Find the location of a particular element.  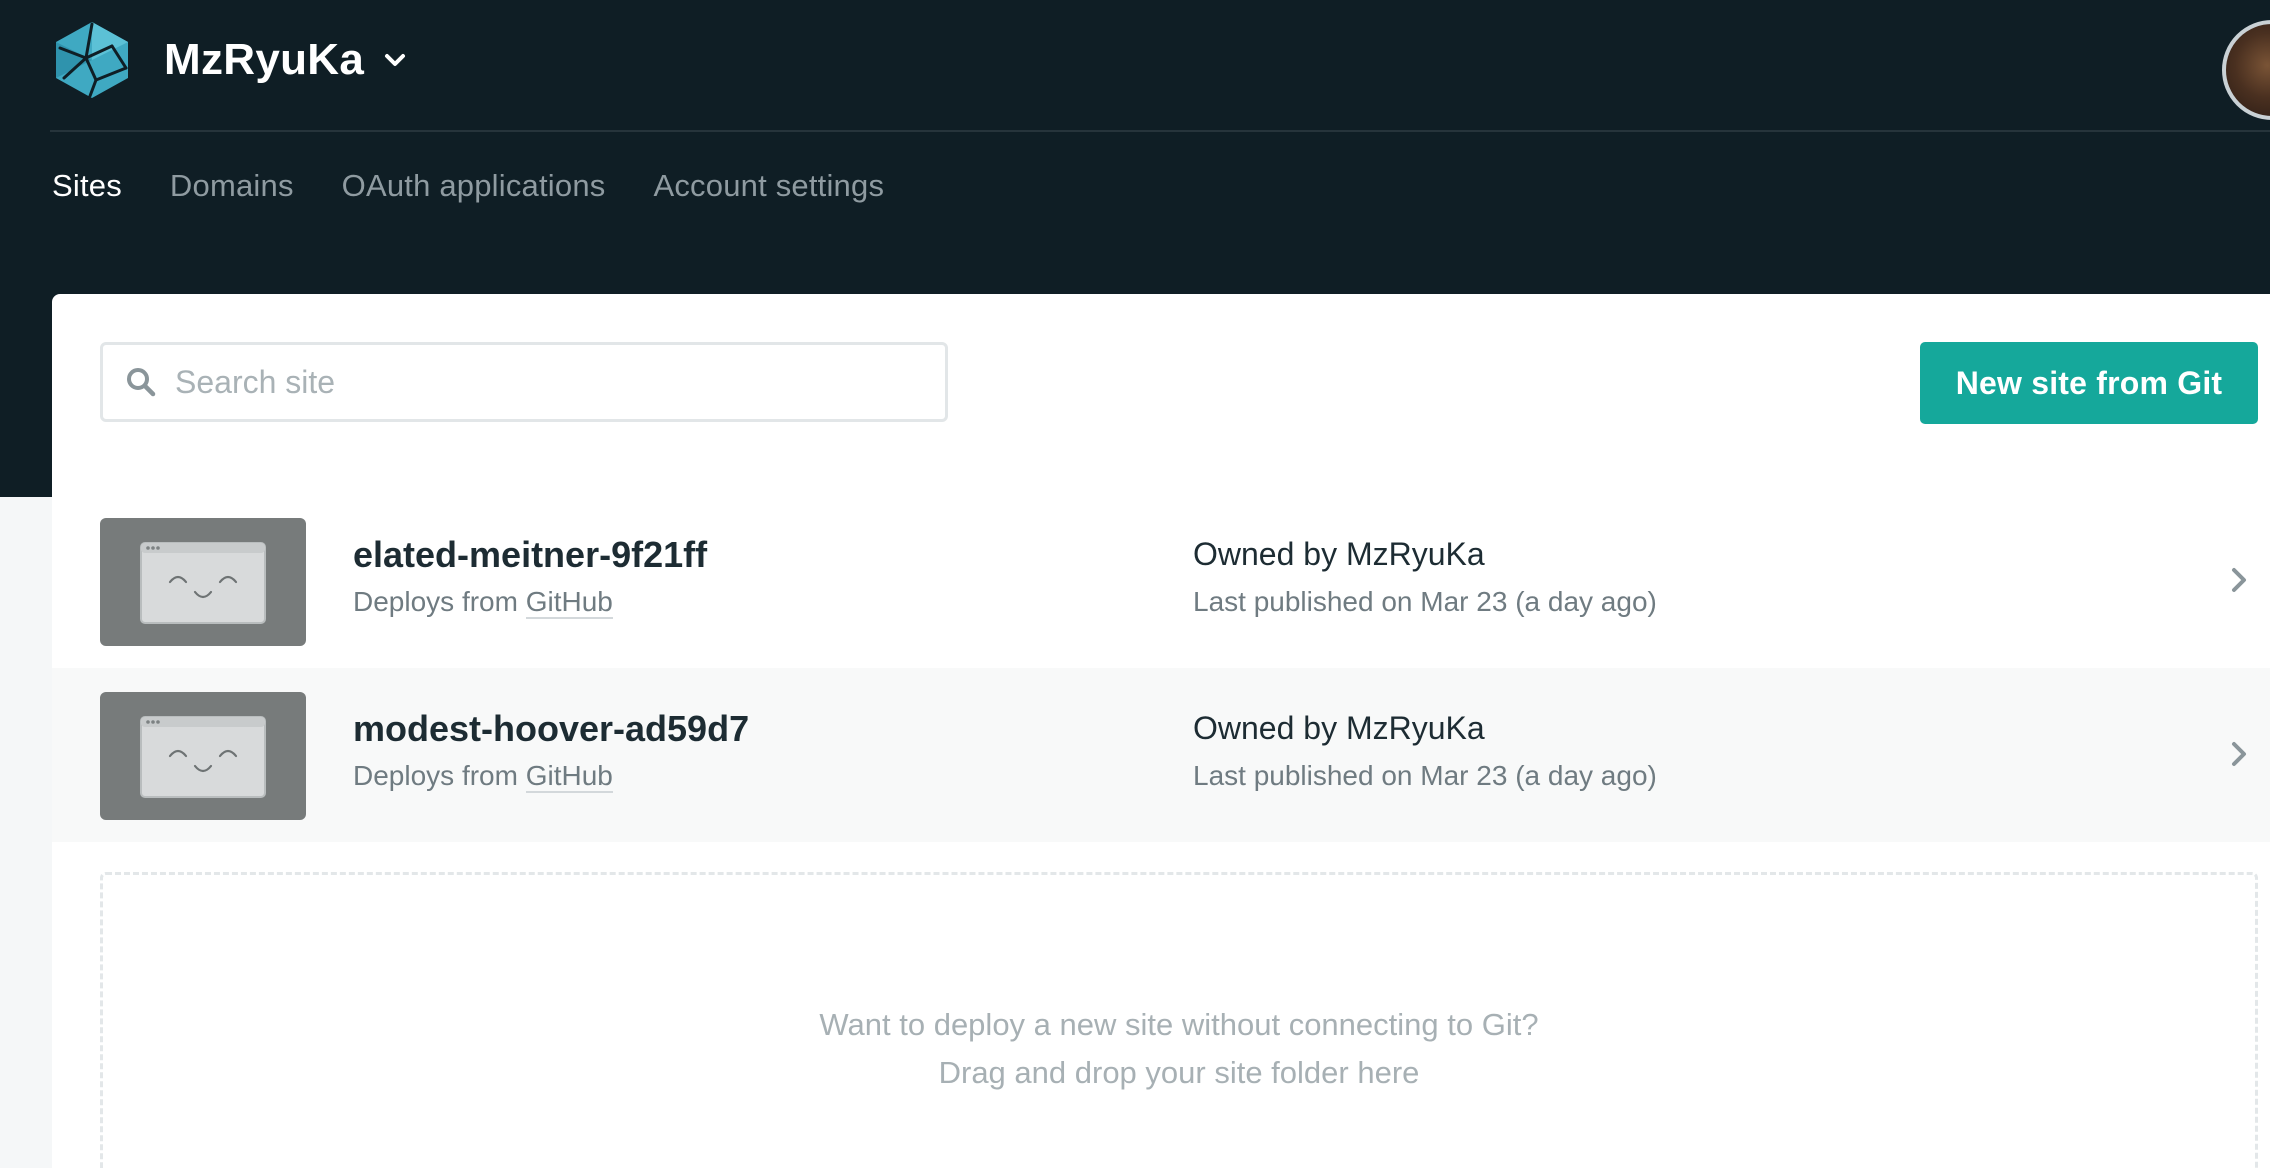

search-icon is located at coordinates (141, 382).